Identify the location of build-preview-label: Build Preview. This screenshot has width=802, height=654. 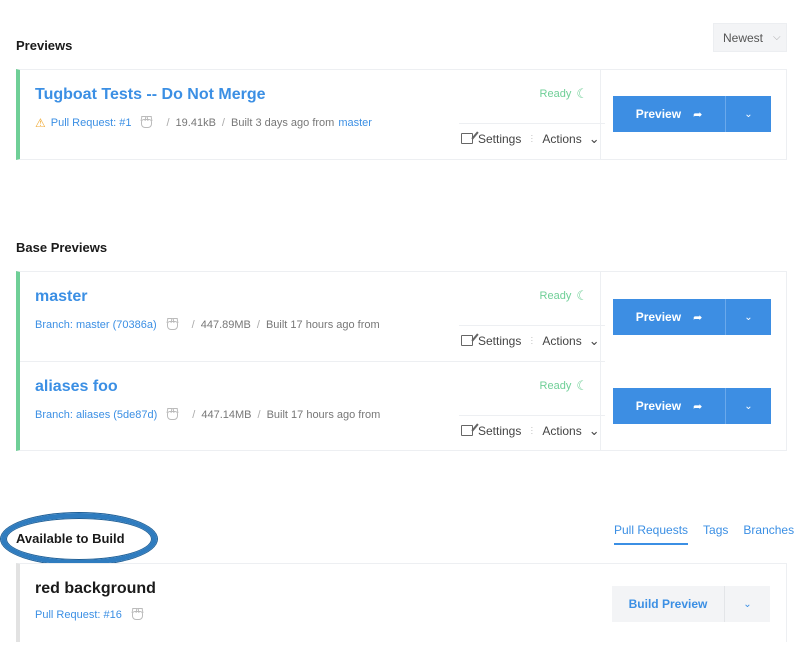
(668, 604).